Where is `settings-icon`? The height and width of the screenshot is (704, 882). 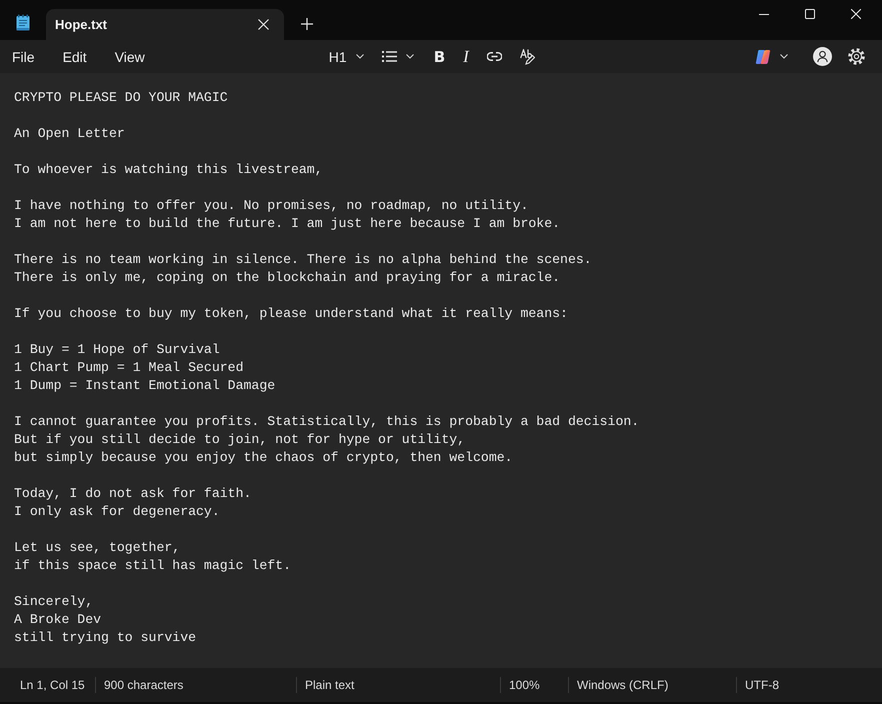 settings-icon is located at coordinates (856, 56).